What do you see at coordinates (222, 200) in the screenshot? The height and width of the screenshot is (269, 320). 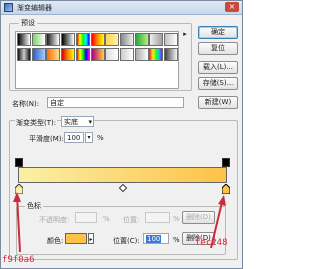 I see `annotation-arrowhead-right-icon` at bounding box center [222, 200].